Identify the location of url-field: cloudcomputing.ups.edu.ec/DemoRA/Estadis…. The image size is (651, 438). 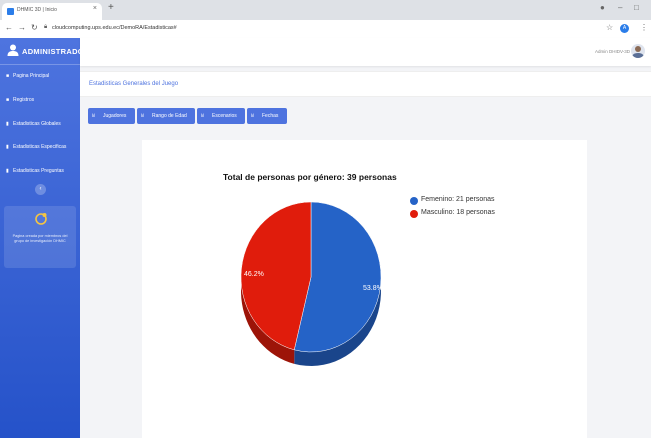
(114, 28).